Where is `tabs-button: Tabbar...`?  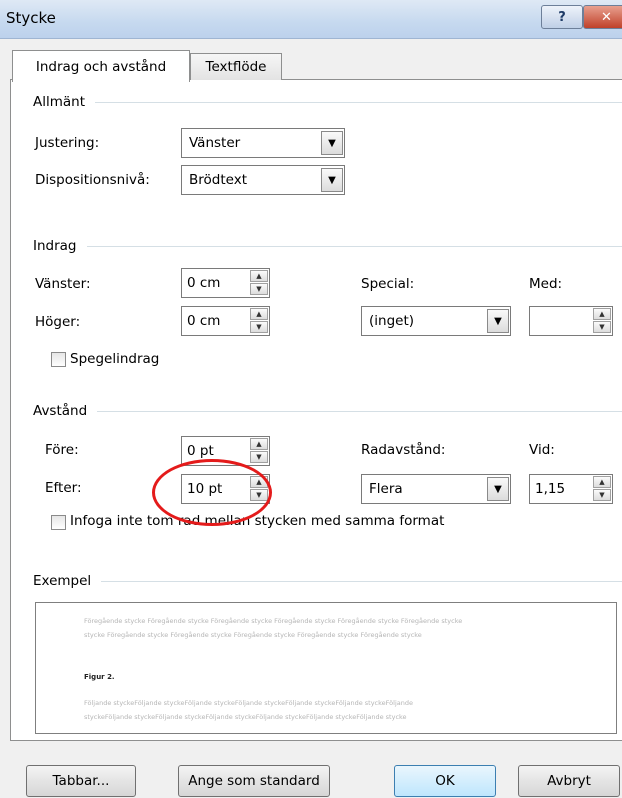
tabs-button: Tabbar... is located at coordinates (81, 781).